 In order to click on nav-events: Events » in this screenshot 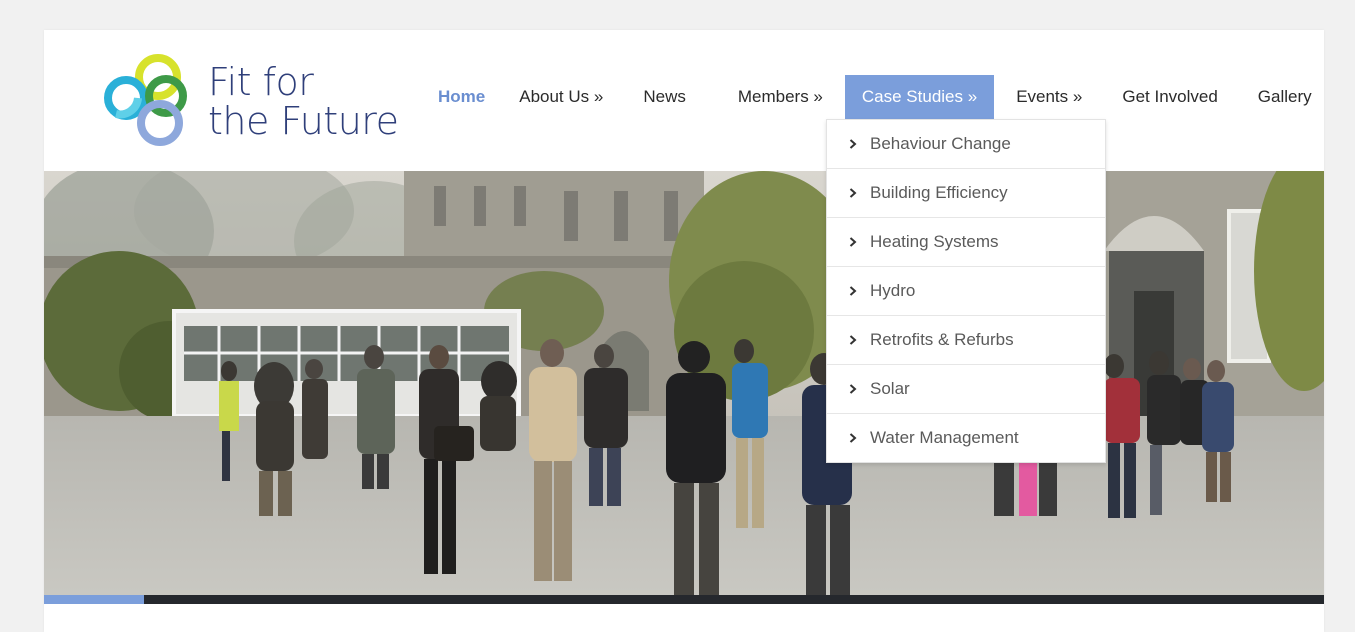, I will do `click(1048, 97)`.